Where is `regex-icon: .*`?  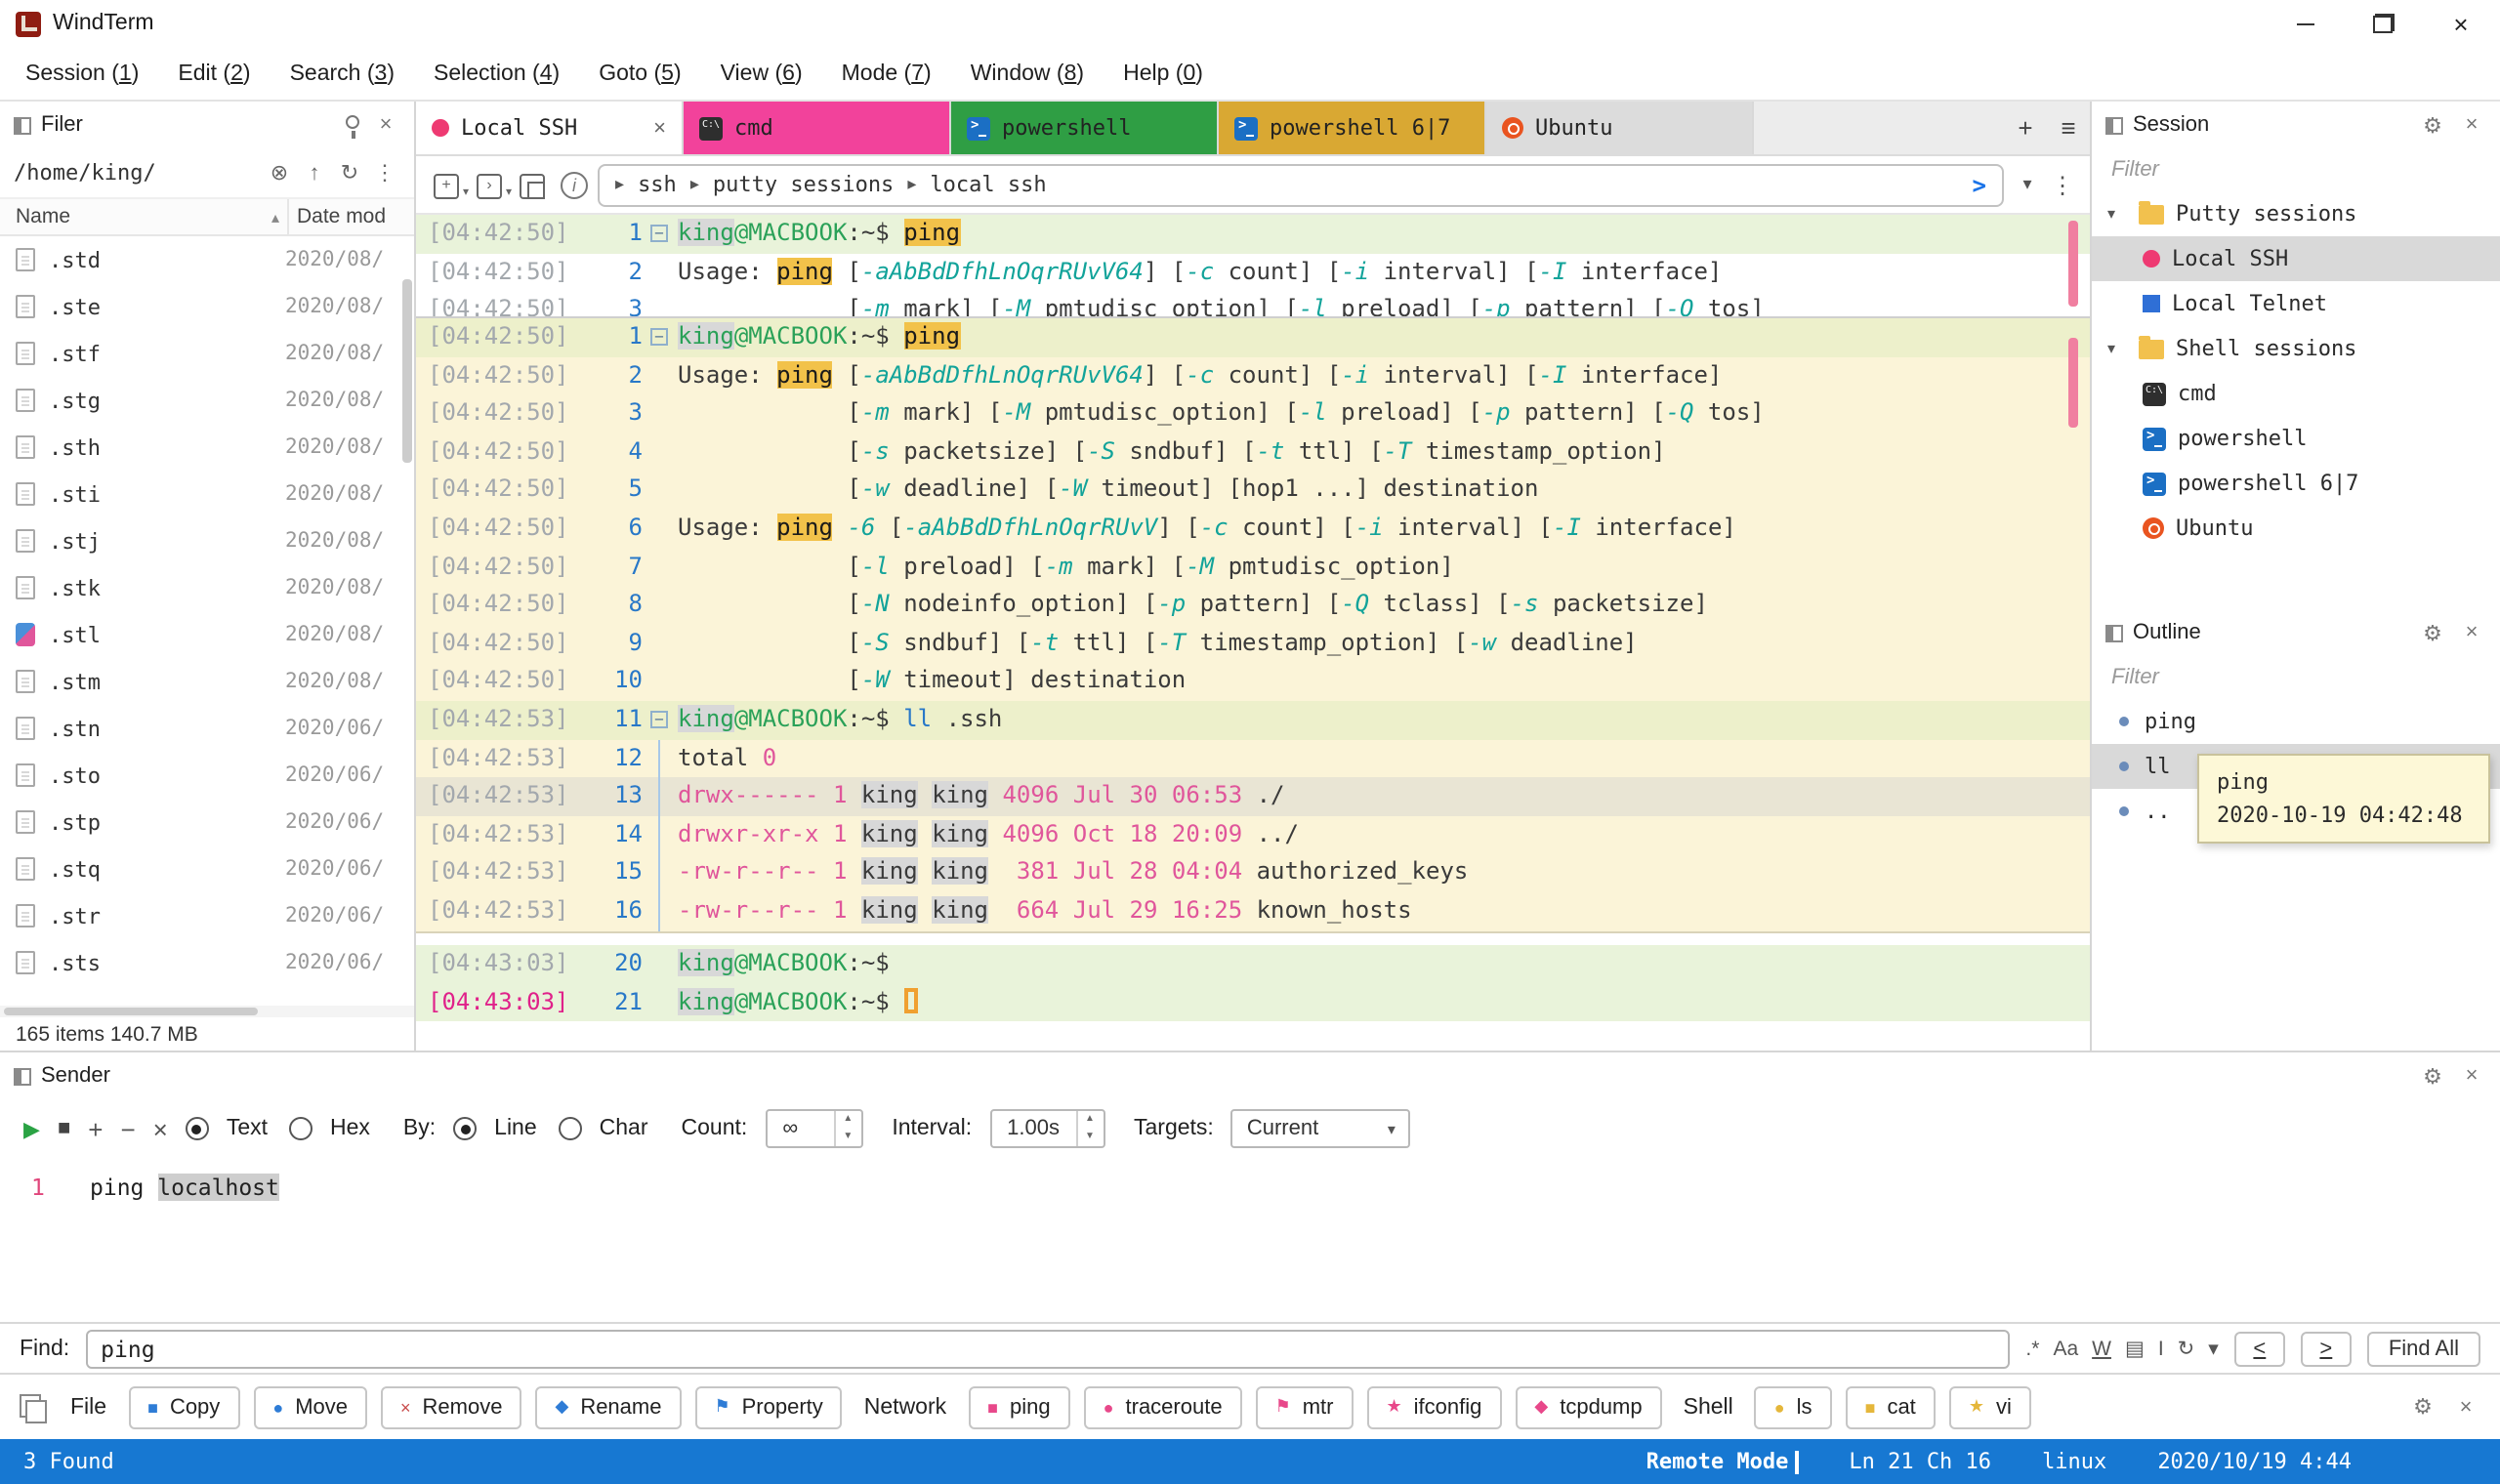 regex-icon: .* is located at coordinates (2032, 1349).